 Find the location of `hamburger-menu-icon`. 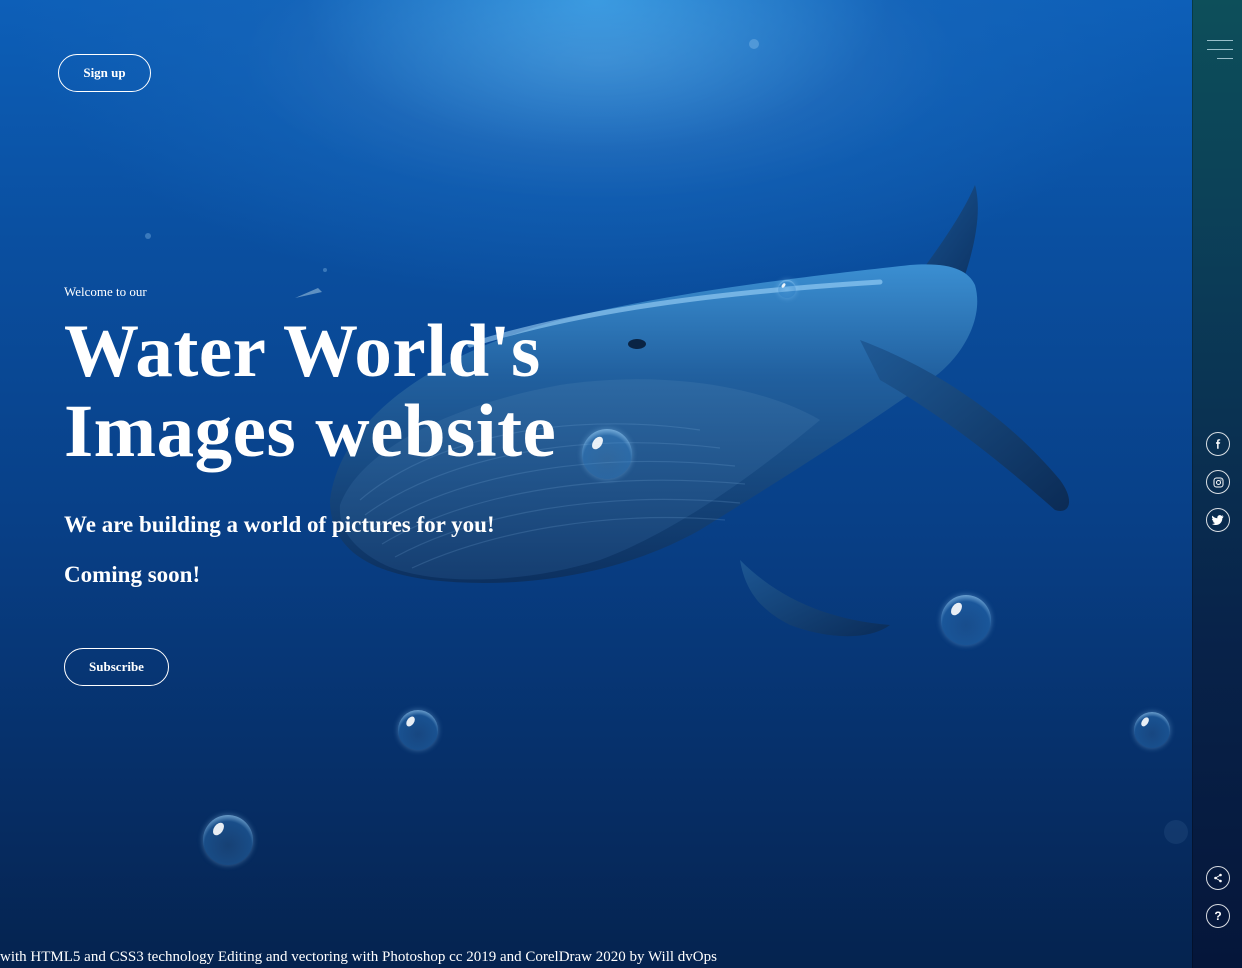

hamburger-menu-icon is located at coordinates (1219, 51).